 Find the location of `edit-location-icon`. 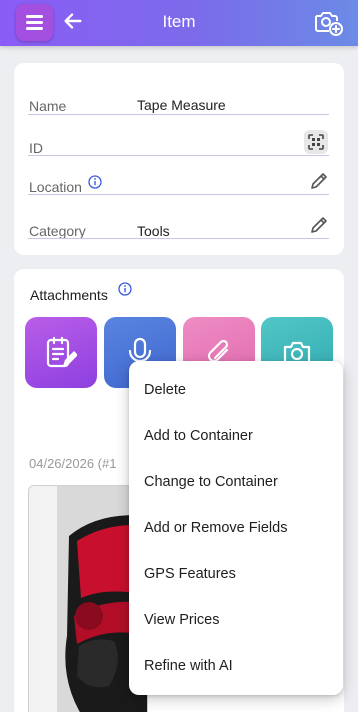

edit-location-icon is located at coordinates (319, 181).